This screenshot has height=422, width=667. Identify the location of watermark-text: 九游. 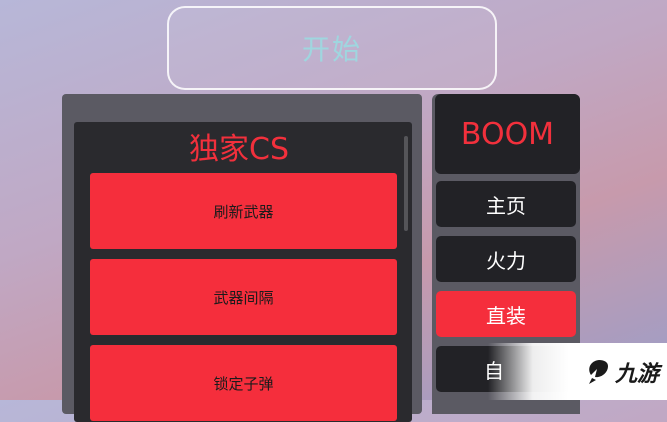
(636, 374).